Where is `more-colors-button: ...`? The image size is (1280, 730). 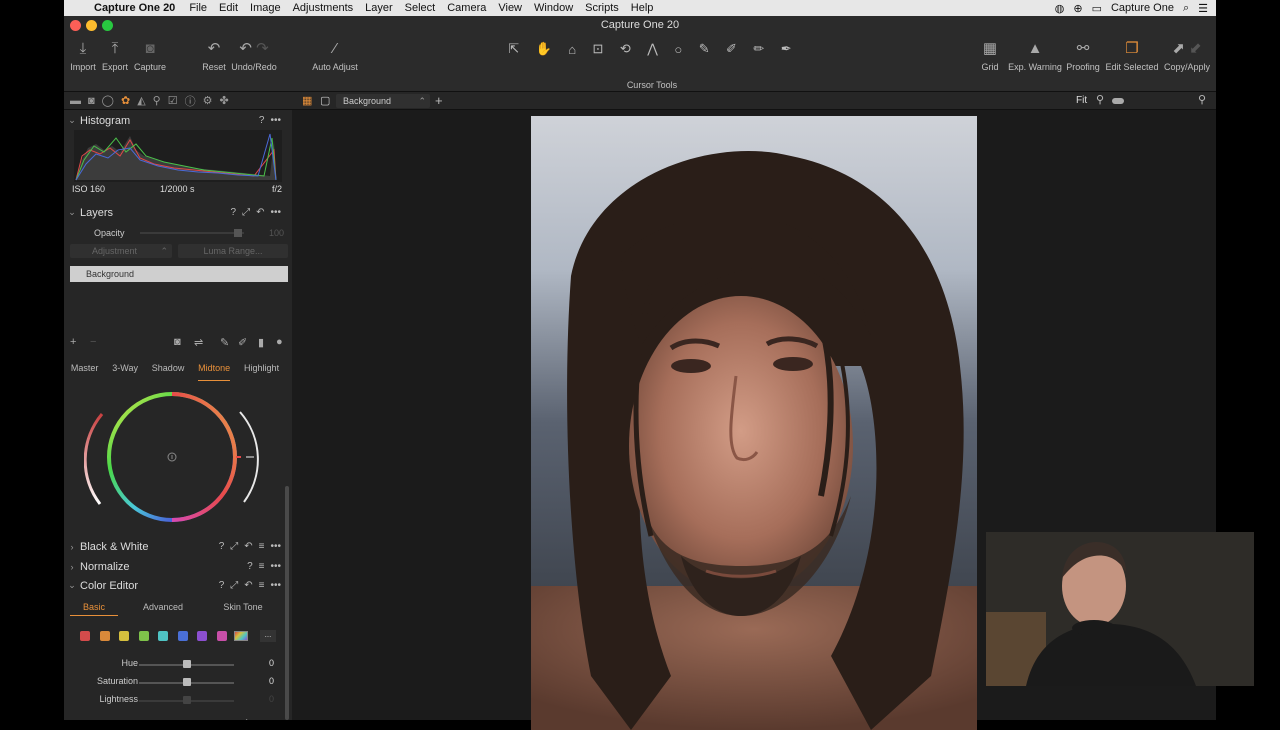 more-colors-button: ... is located at coordinates (268, 636).